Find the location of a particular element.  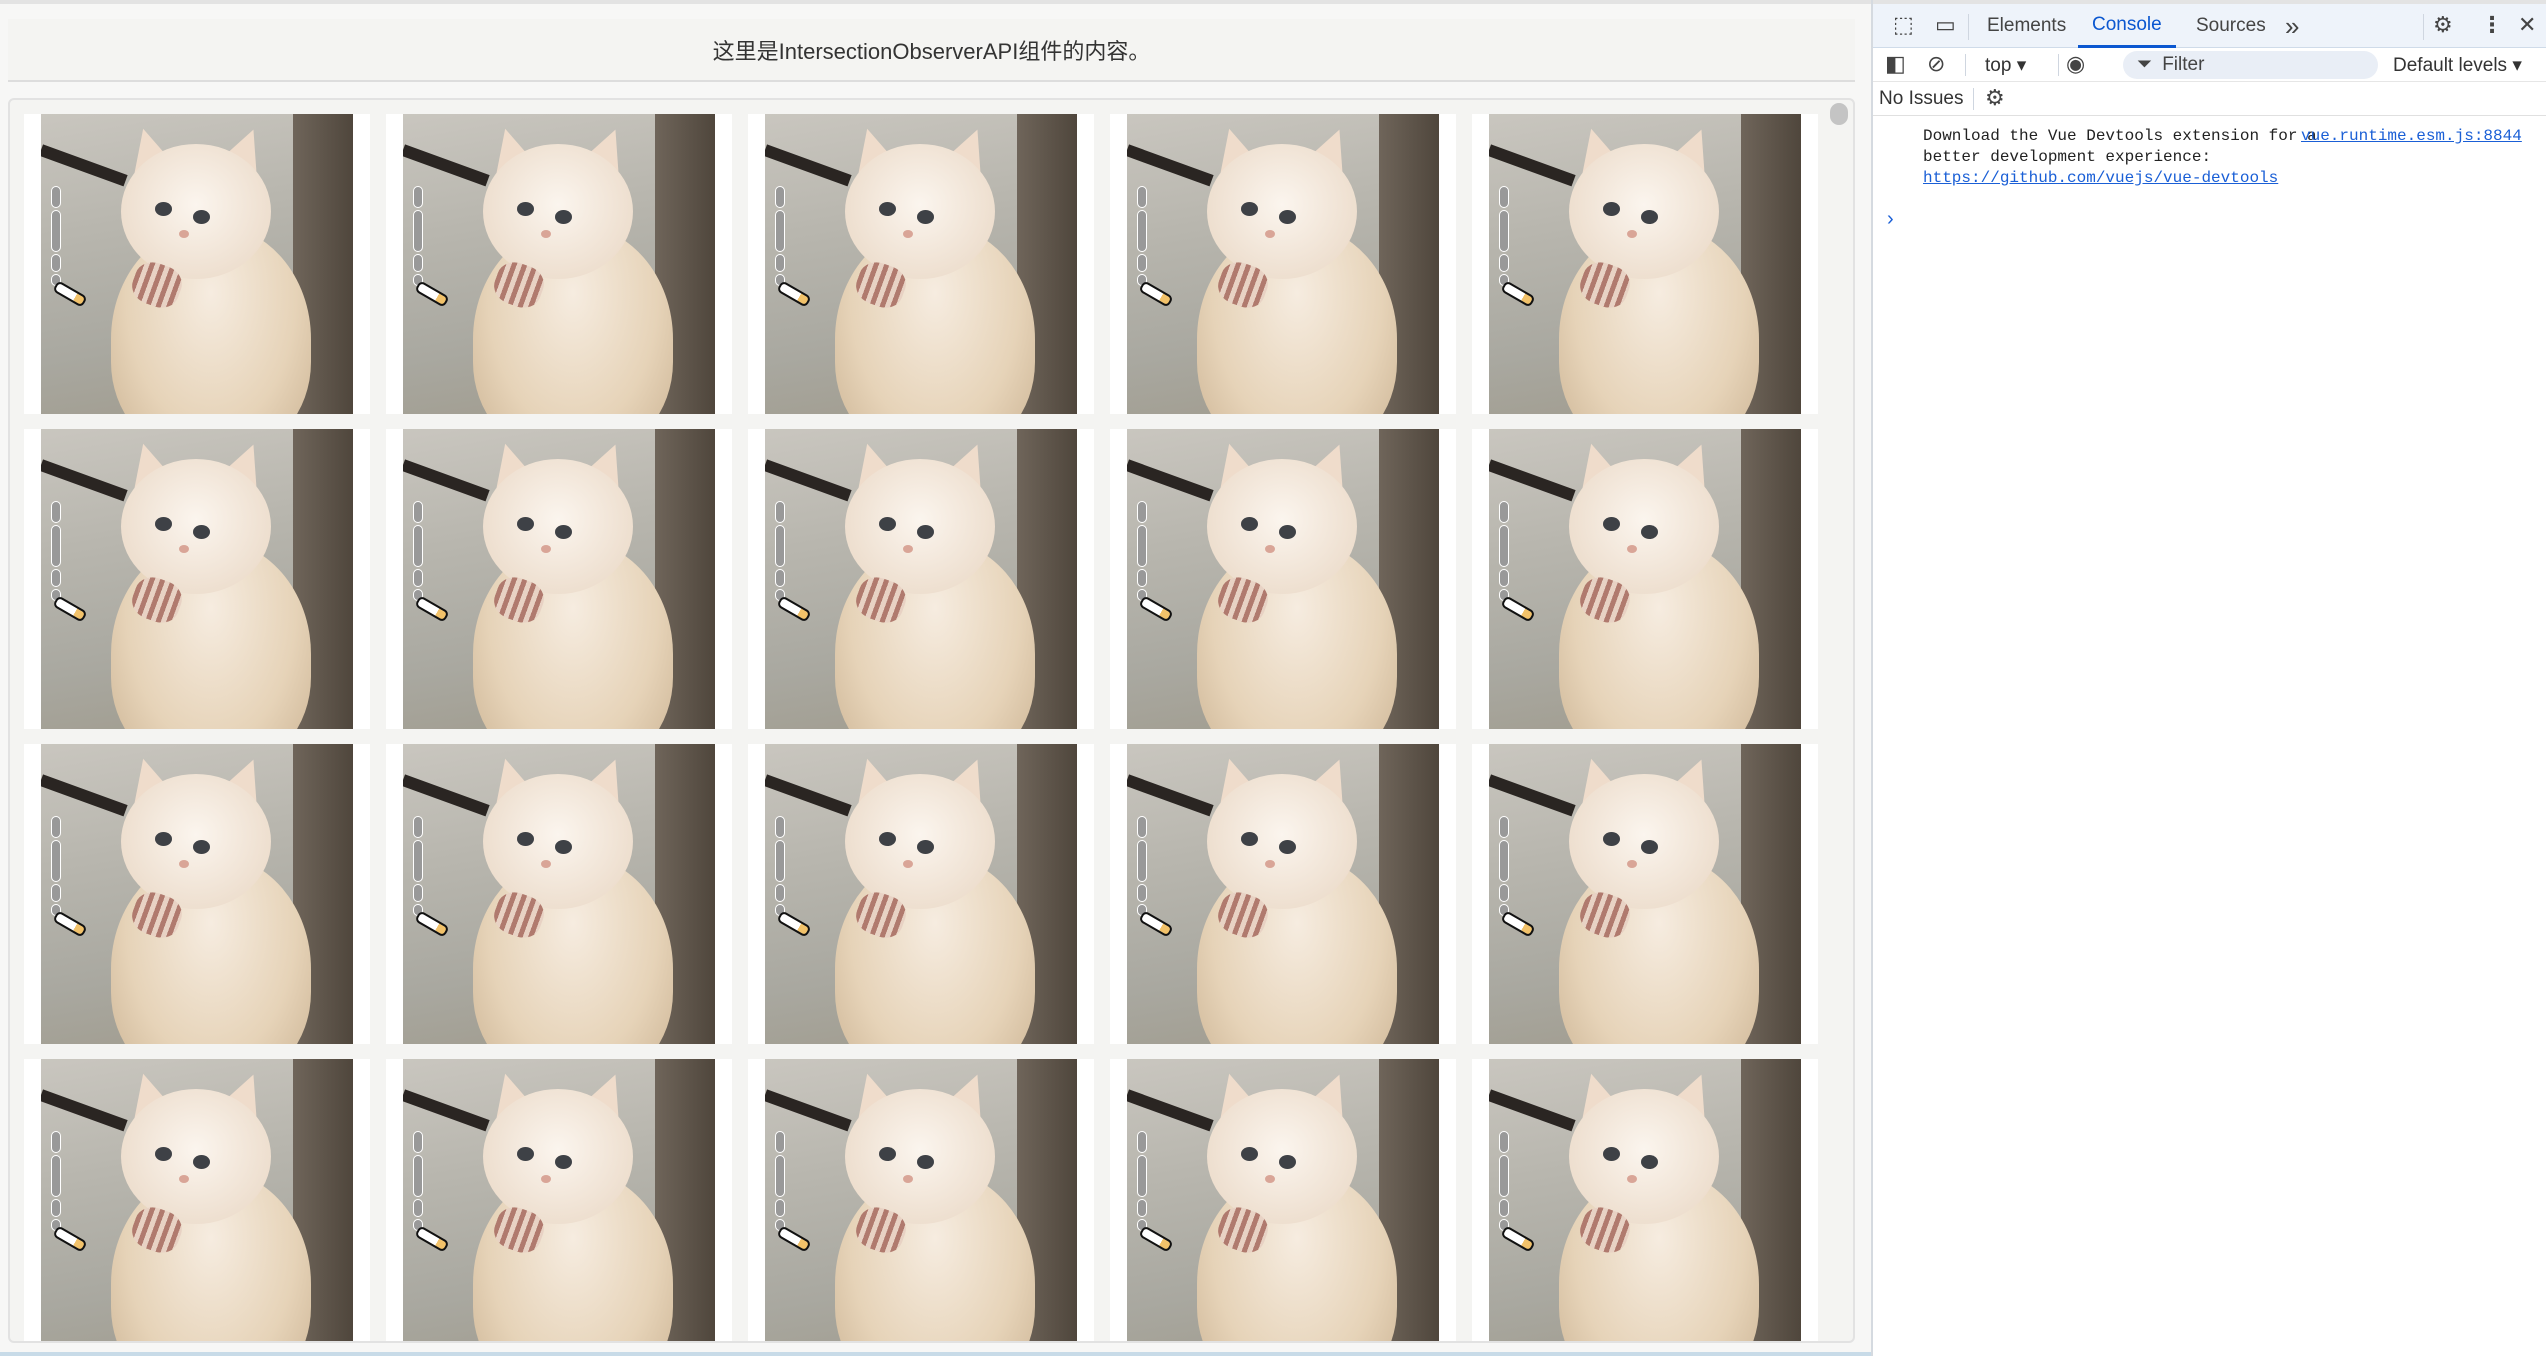

console-toolbar: ◧ ⊘ top ▾ ◉ ⏷ Filter Default levels ▾ is located at coordinates (2209, 65).